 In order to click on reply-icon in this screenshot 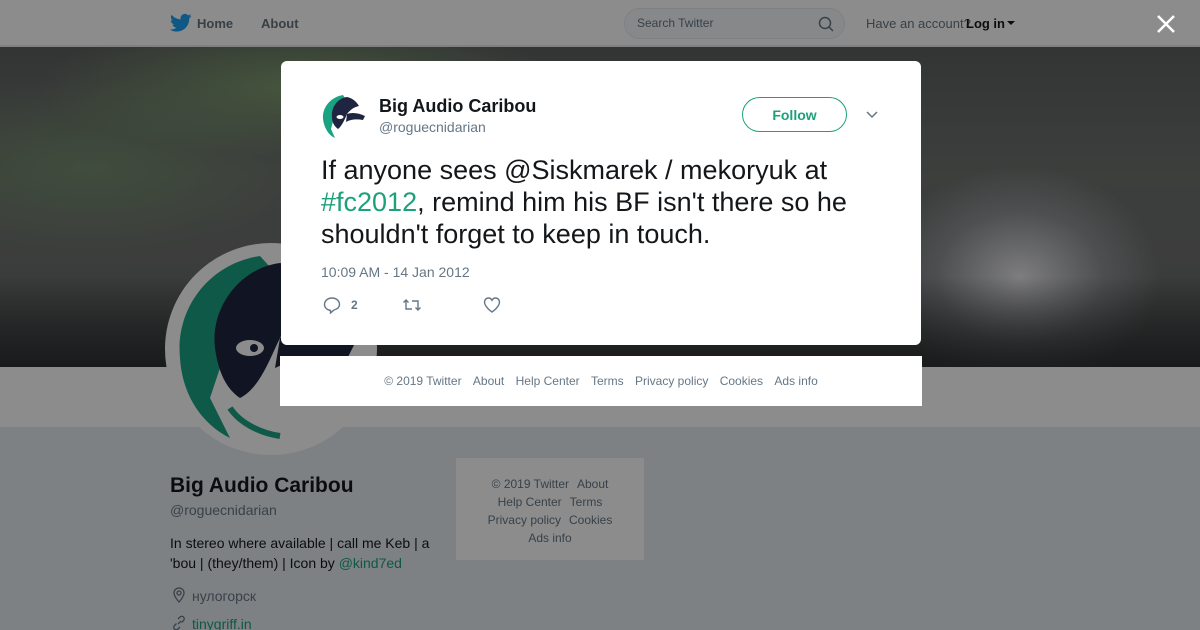, I will do `click(332, 305)`.